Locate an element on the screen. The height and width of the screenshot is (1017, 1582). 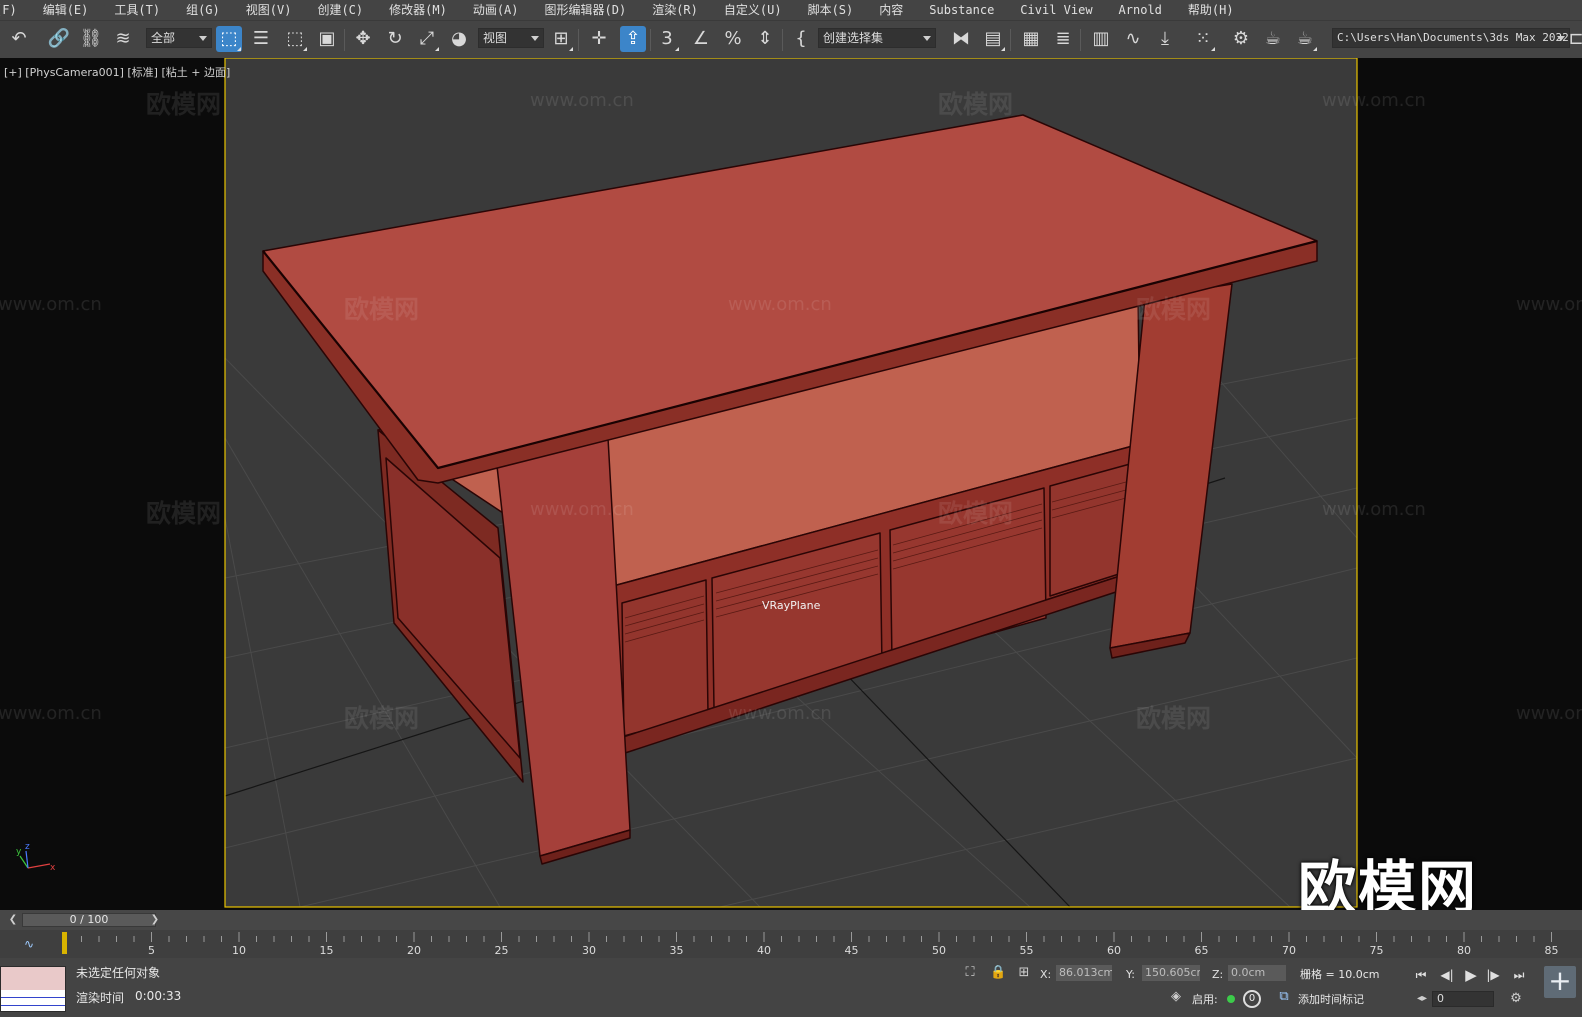
menu-arnold: Arnold is located at coordinates (1140, 10).